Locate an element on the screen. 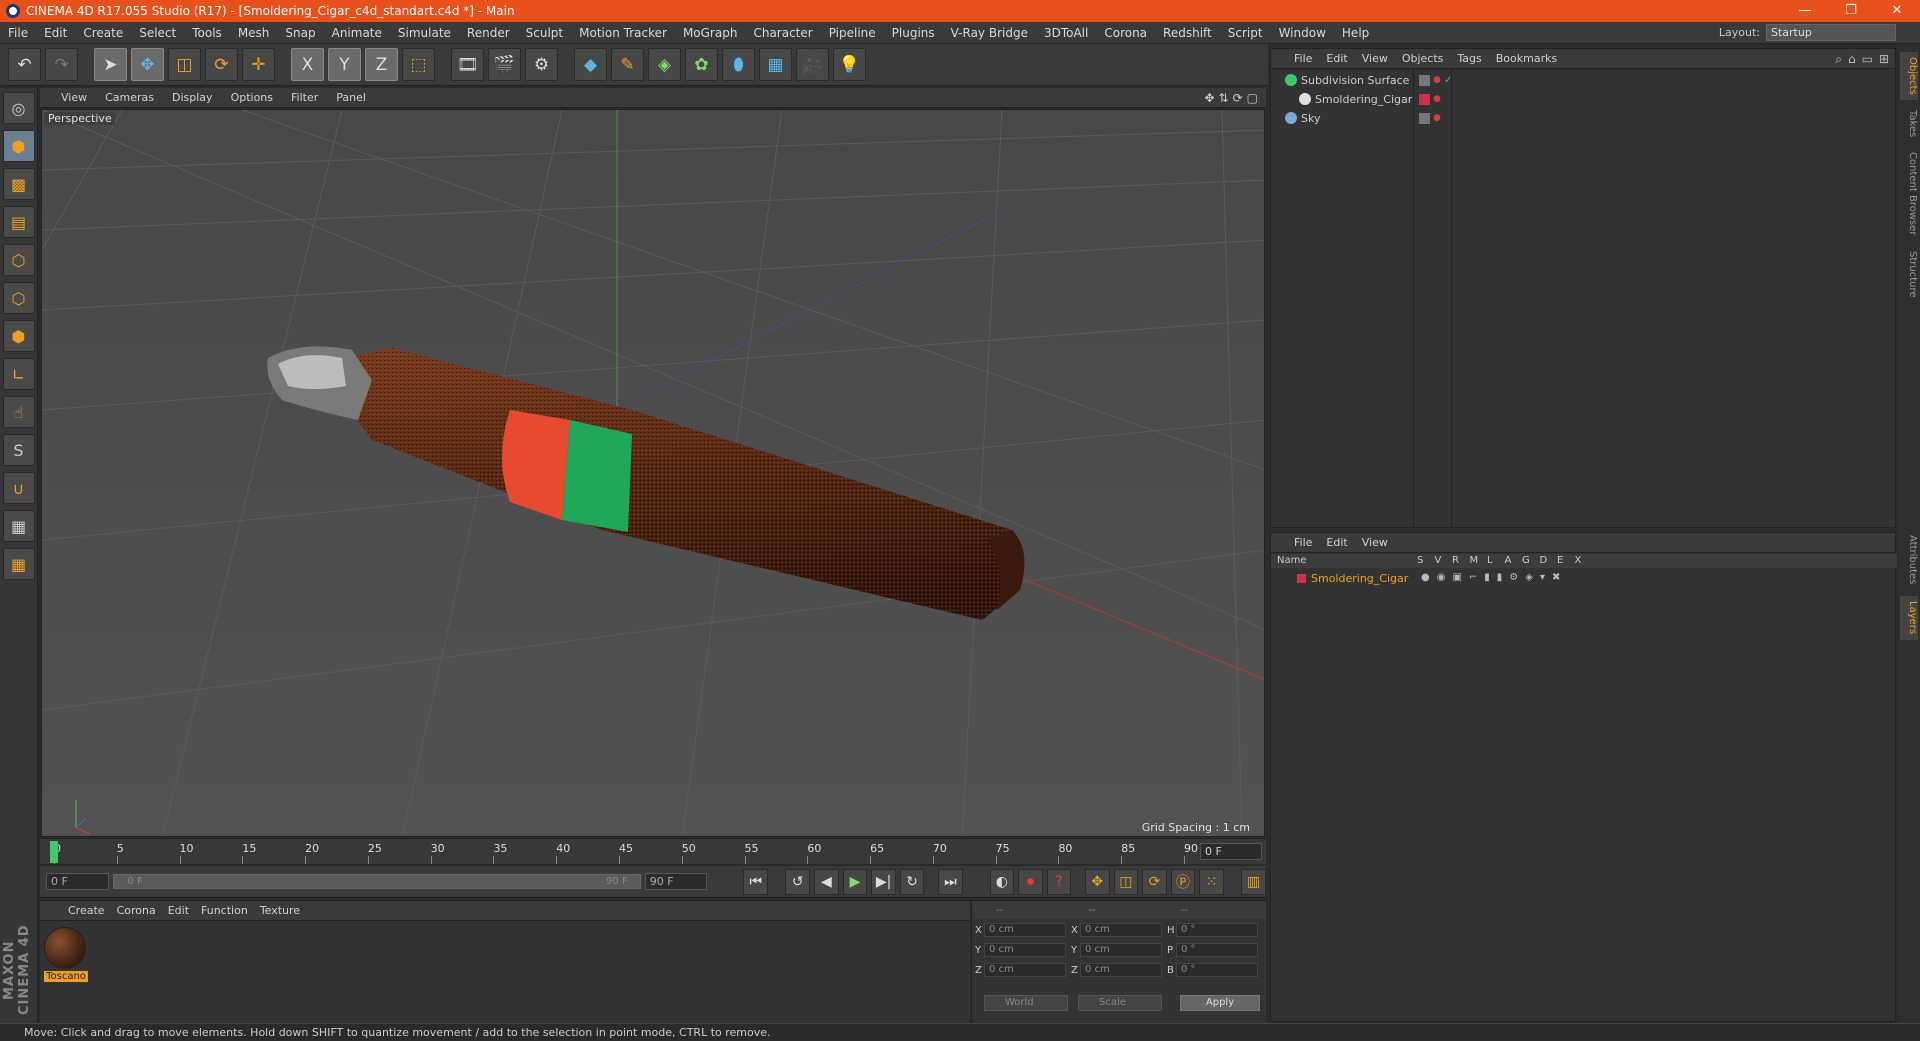 This screenshot has height=1041, width=1920. size-y-field: 0 cm is located at coordinates (1121, 950).